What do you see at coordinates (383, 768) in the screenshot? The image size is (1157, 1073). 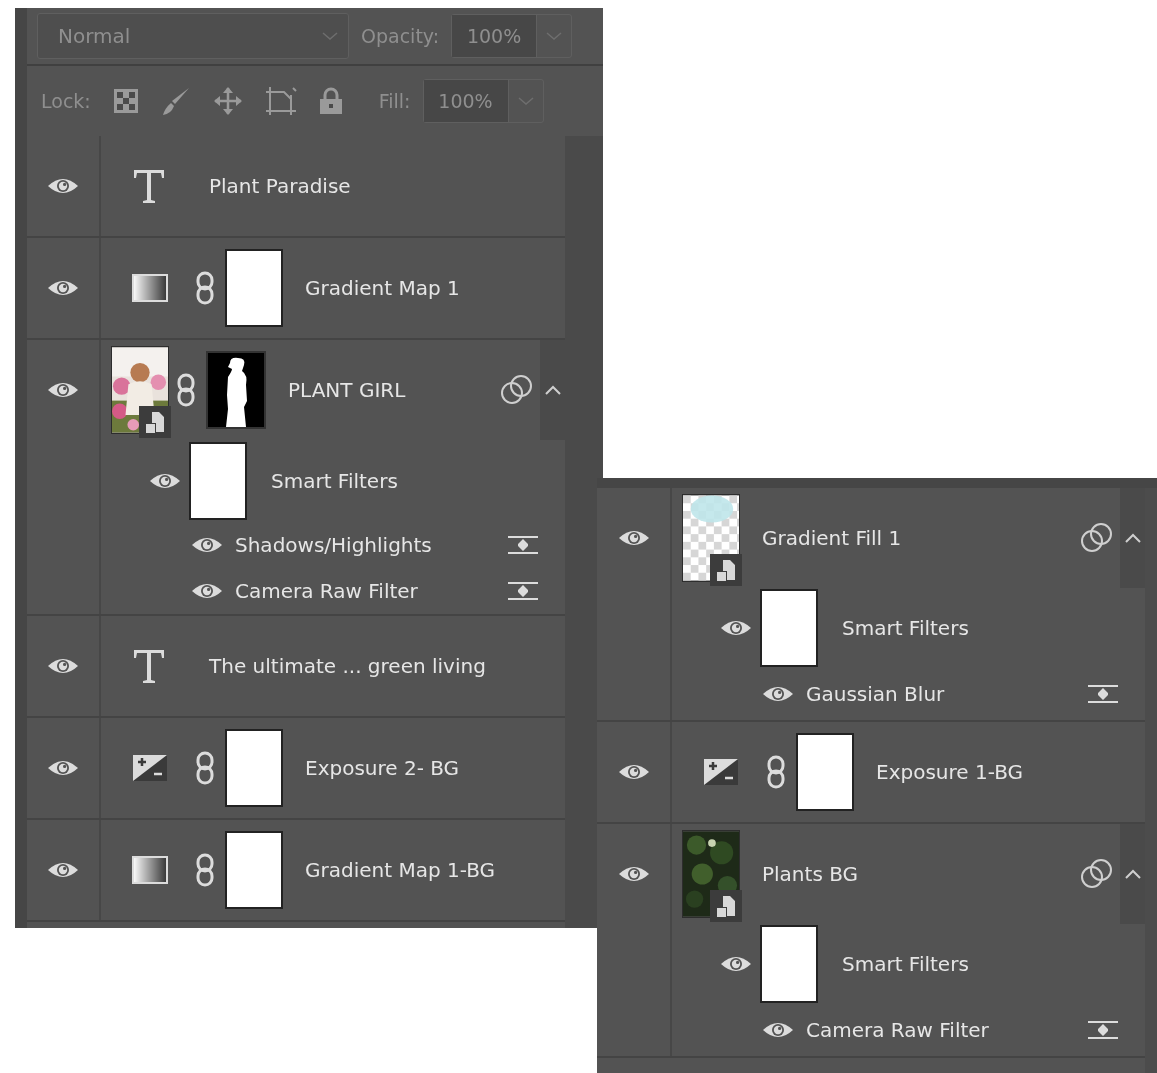 I see `layer-name: Exposure 2- BG` at bounding box center [383, 768].